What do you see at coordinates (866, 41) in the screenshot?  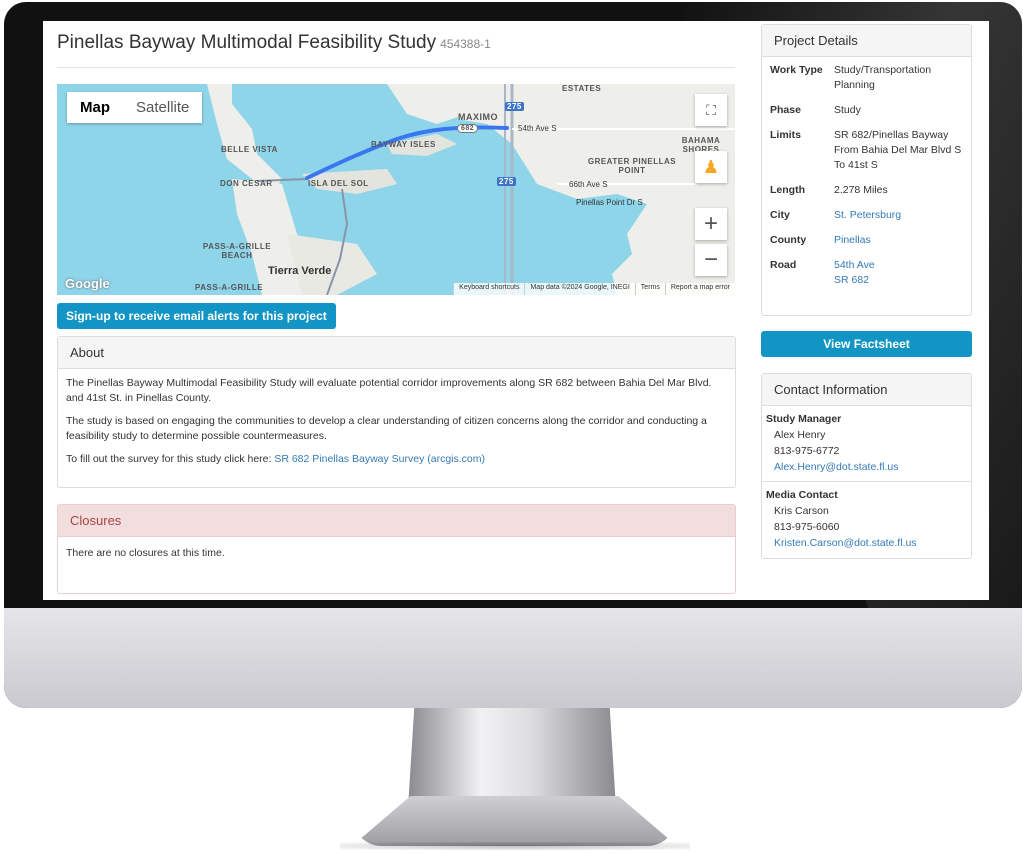 I see `project-details-heading: Project Details` at bounding box center [866, 41].